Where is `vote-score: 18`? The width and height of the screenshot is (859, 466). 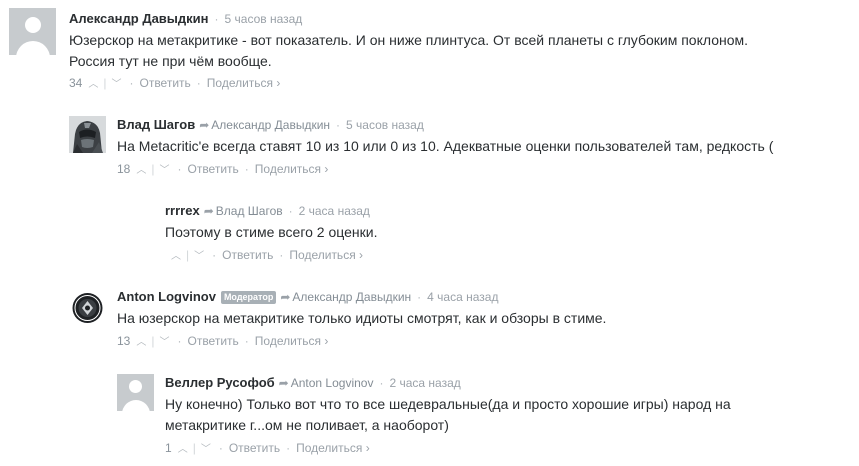 vote-score: 18 is located at coordinates (124, 169).